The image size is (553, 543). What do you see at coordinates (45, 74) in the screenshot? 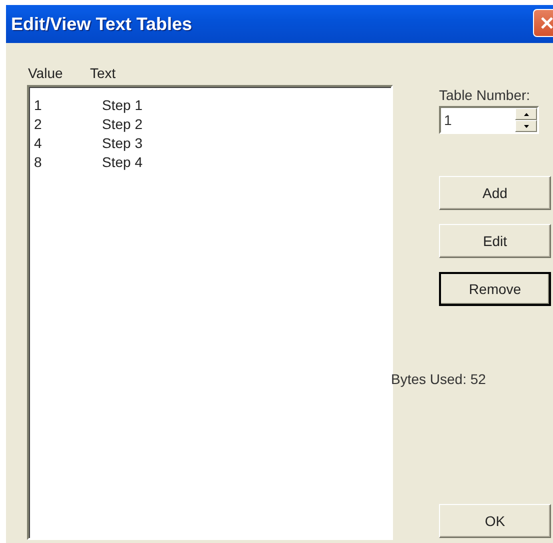
I see `column-header: Value` at bounding box center [45, 74].